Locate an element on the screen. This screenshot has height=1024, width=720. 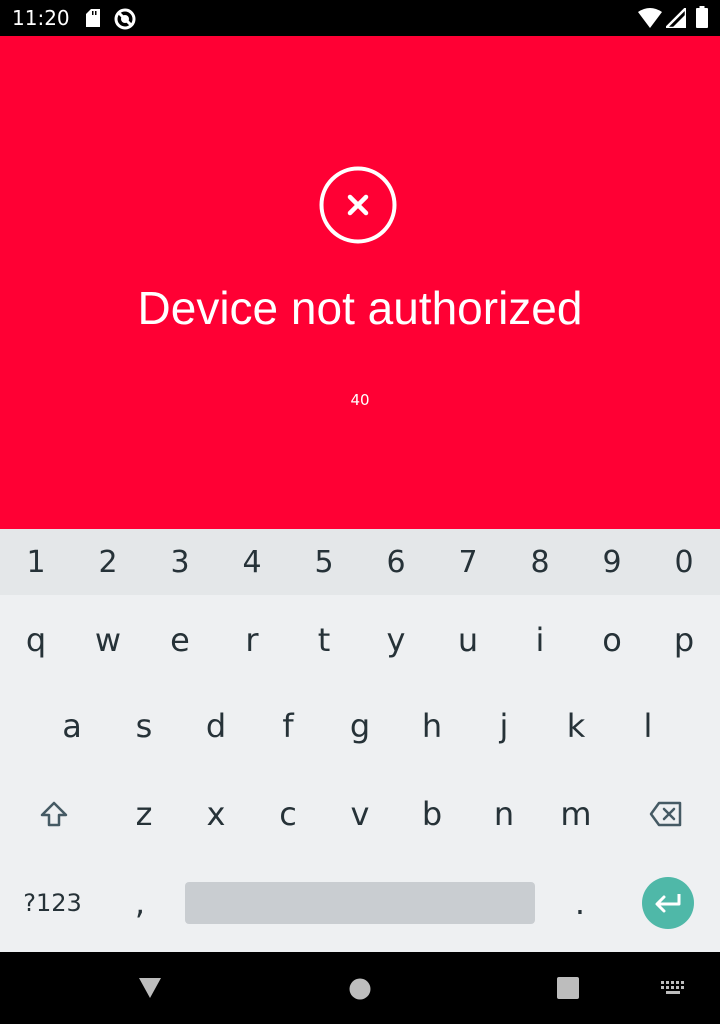
space-bar is located at coordinates (360, 903).